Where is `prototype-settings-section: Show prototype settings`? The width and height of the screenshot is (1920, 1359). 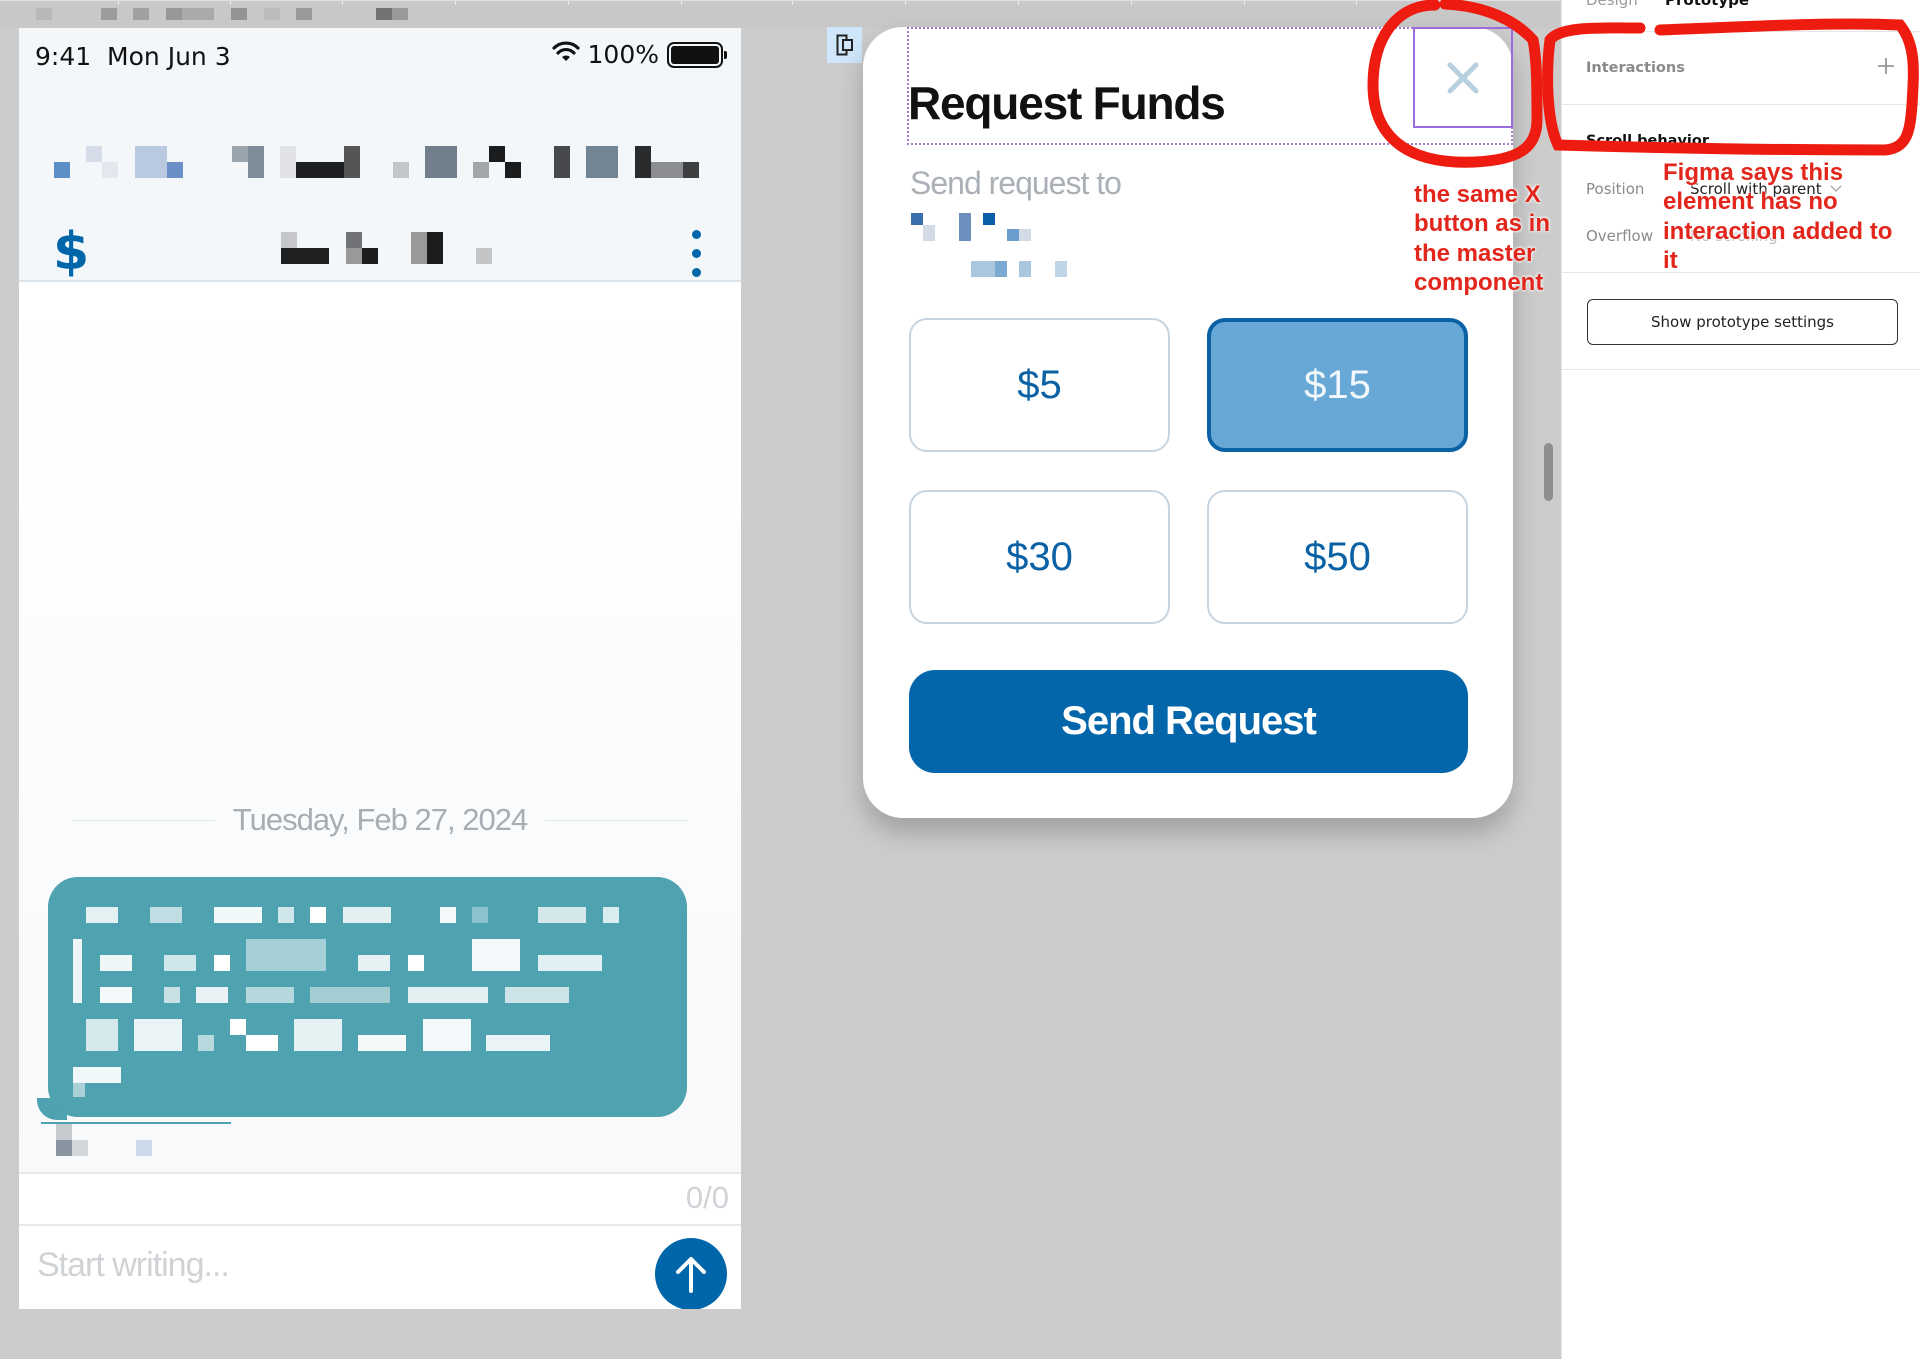
prototype-settings-section: Show prototype settings is located at coordinates (1741, 321).